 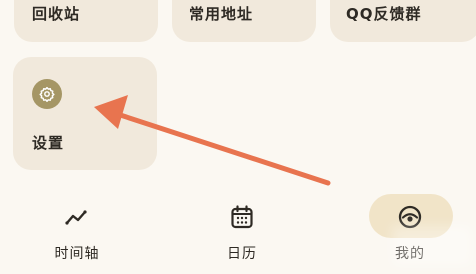 I want to click on tab-timeline: 时间轴, so click(x=77, y=231).